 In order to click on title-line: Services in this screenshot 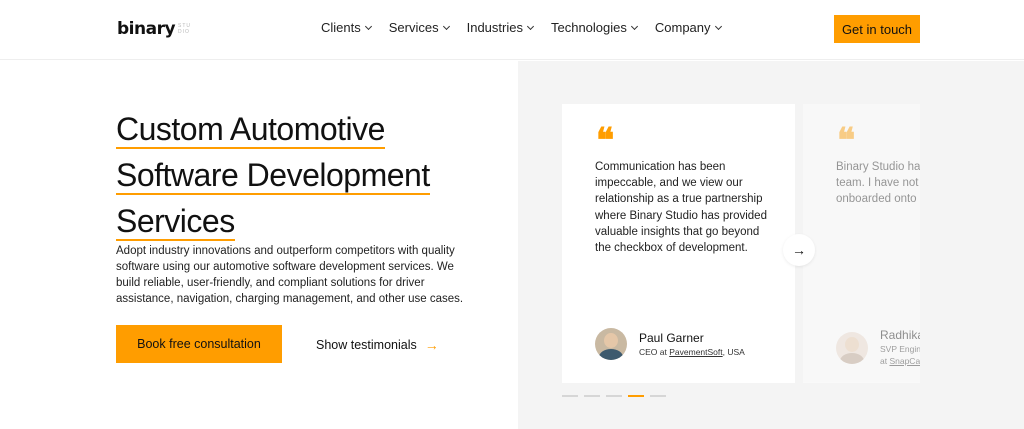, I will do `click(175, 222)`.